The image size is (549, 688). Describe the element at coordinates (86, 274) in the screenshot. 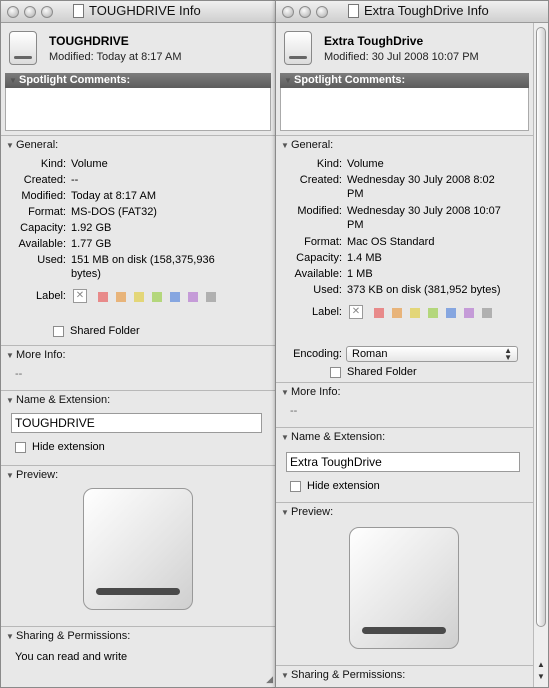

I see `used-value-cont: bytes)` at that location.